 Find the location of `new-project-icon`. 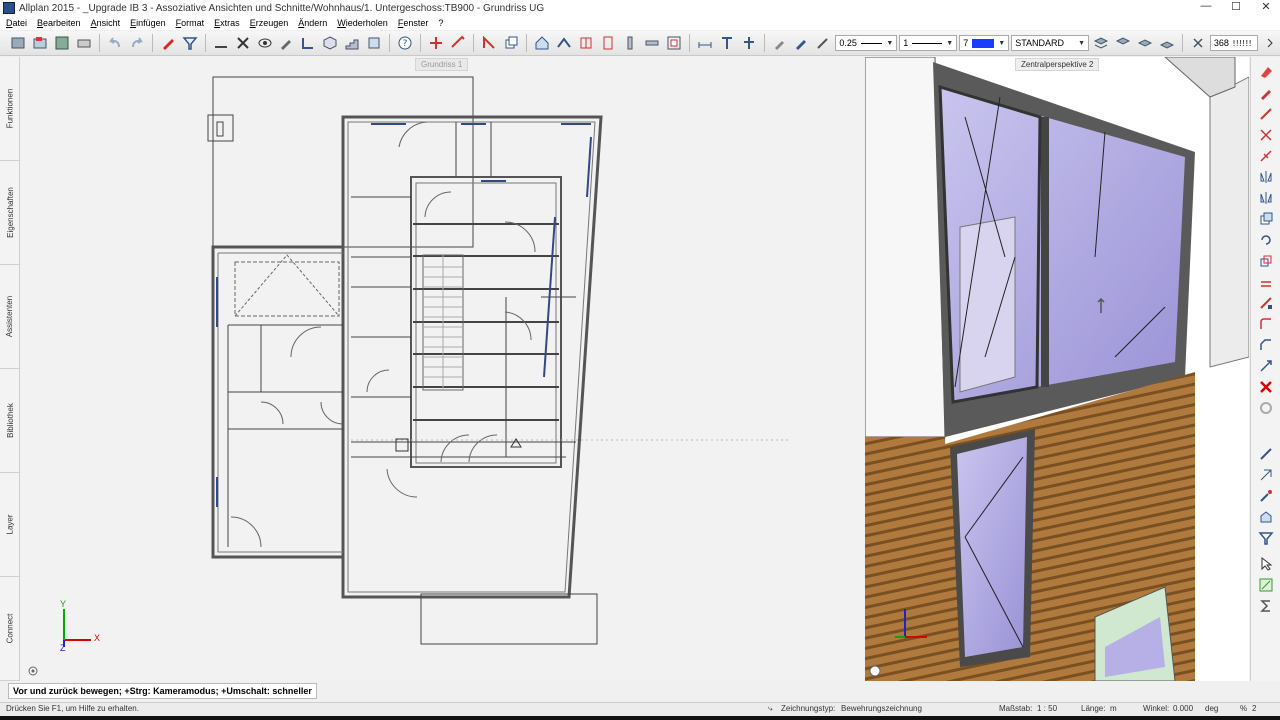

new-project-icon is located at coordinates (18, 43).